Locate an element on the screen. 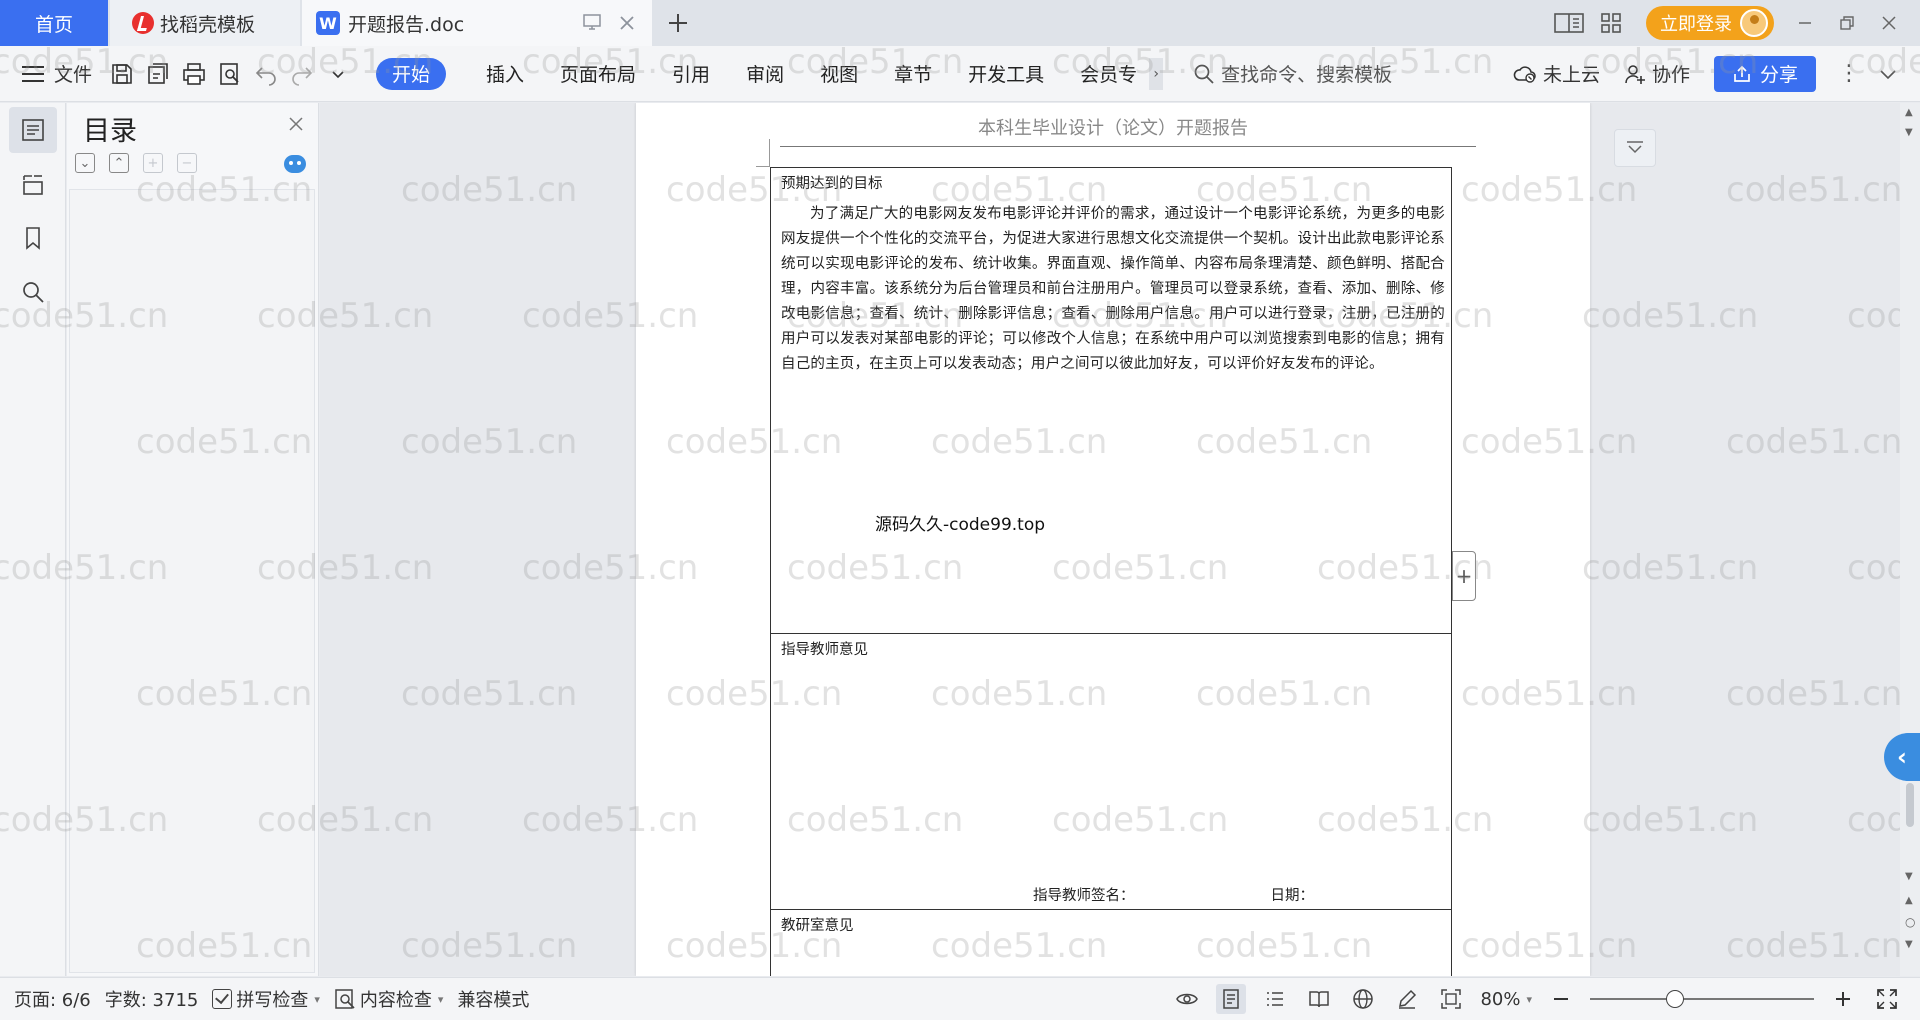 This screenshot has height=1020, width=1920. save-button is located at coordinates (122, 74).